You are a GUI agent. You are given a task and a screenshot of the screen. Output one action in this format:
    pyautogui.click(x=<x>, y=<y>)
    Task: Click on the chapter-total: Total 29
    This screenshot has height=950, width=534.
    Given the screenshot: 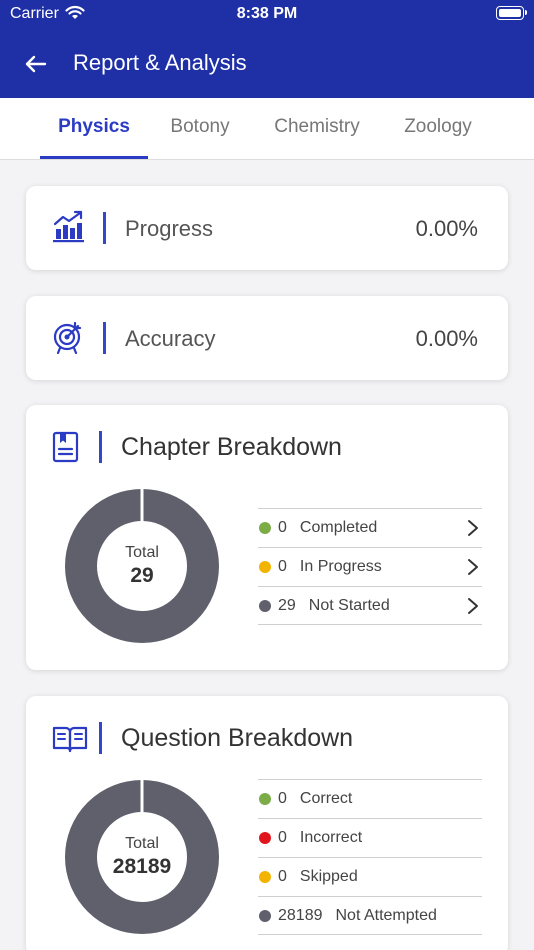 What is the action you would take?
    pyautogui.click(x=142, y=566)
    